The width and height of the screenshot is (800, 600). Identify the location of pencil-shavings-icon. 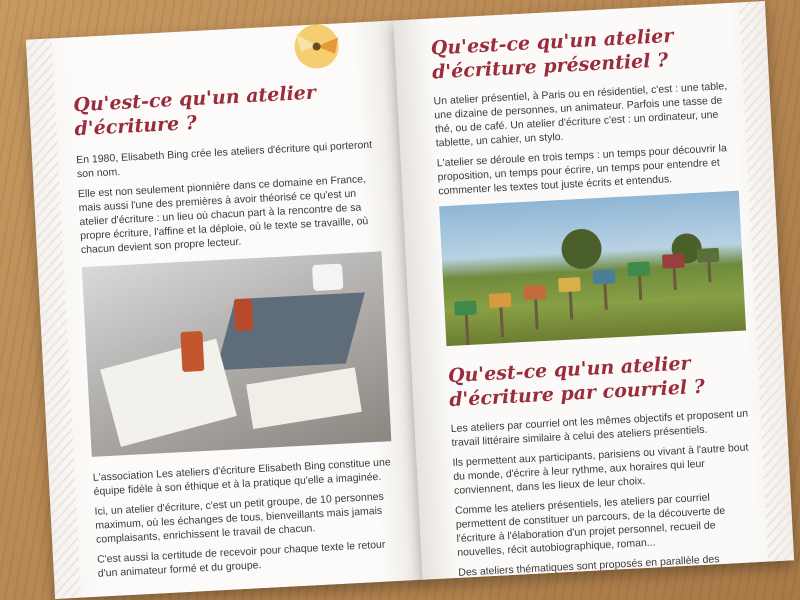
(316, 46).